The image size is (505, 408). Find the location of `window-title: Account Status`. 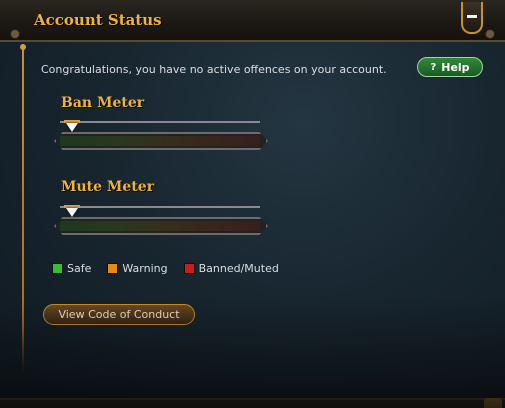

window-title: Account Status is located at coordinates (98, 20).